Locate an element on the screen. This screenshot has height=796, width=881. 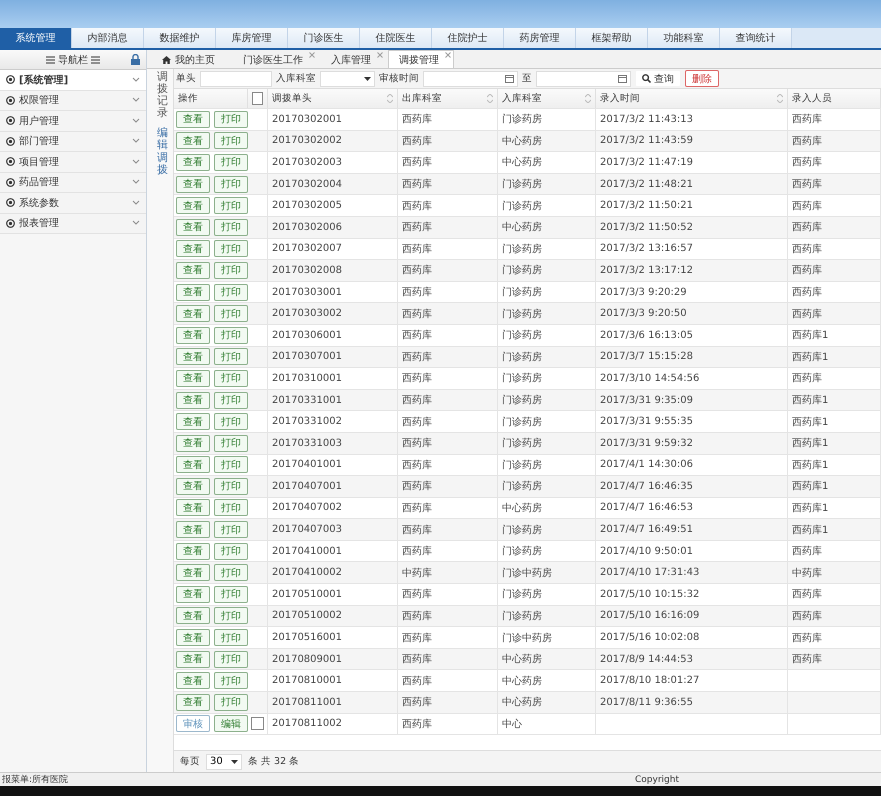
table-cell-text: 西药库 is located at coordinates (417, 443).